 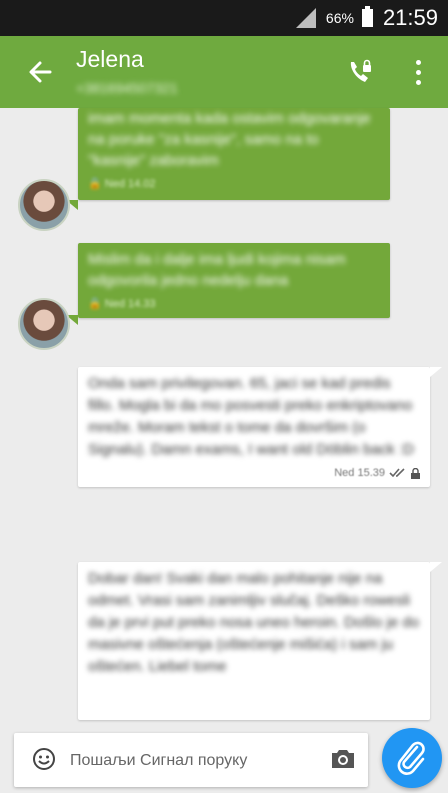 What do you see at coordinates (415, 473) in the screenshot?
I see `lock-icon` at bounding box center [415, 473].